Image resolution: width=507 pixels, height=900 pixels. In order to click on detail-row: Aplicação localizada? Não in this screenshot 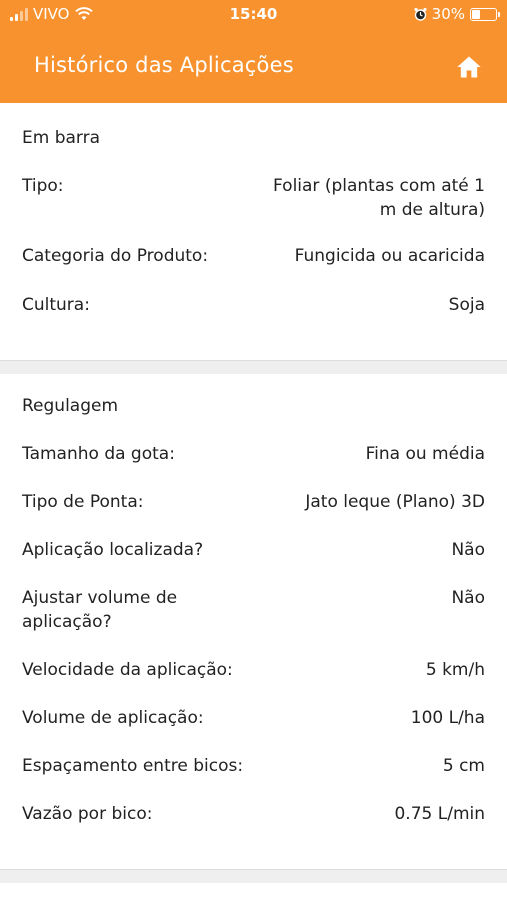, I will do `click(253, 562)`.